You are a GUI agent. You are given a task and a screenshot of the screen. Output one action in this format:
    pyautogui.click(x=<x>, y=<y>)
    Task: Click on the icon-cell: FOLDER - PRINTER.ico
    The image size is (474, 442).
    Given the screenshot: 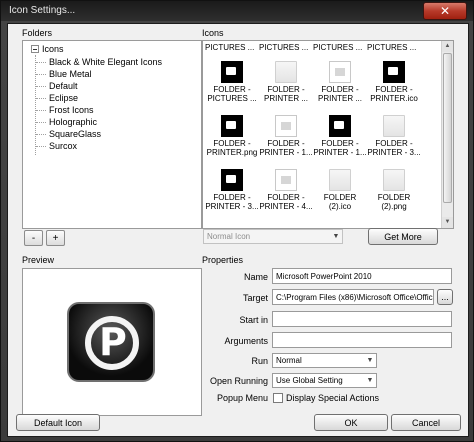 What is the action you would take?
    pyautogui.click(x=394, y=82)
    